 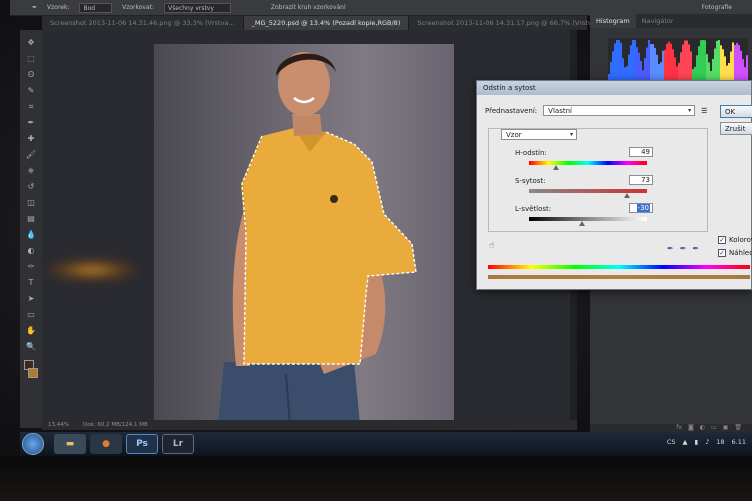 I want to click on hue-slider-knob, so click(x=556, y=167).